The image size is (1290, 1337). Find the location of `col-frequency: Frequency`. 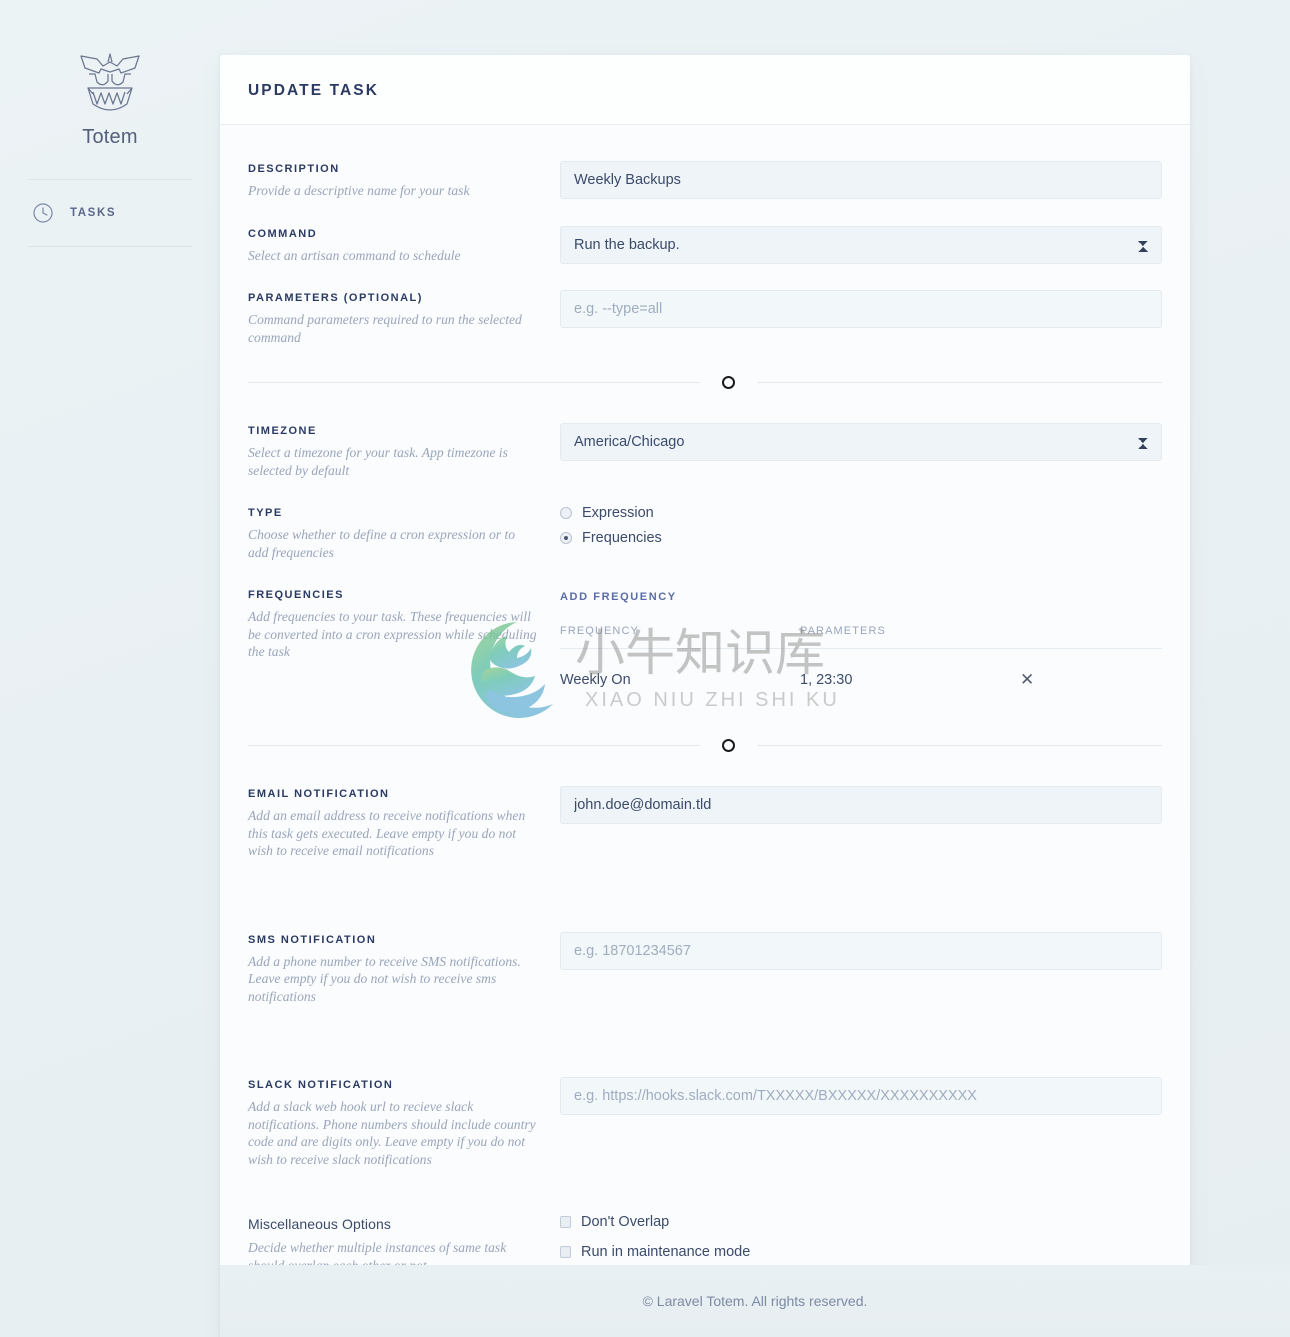

col-frequency: Frequency is located at coordinates (680, 637).